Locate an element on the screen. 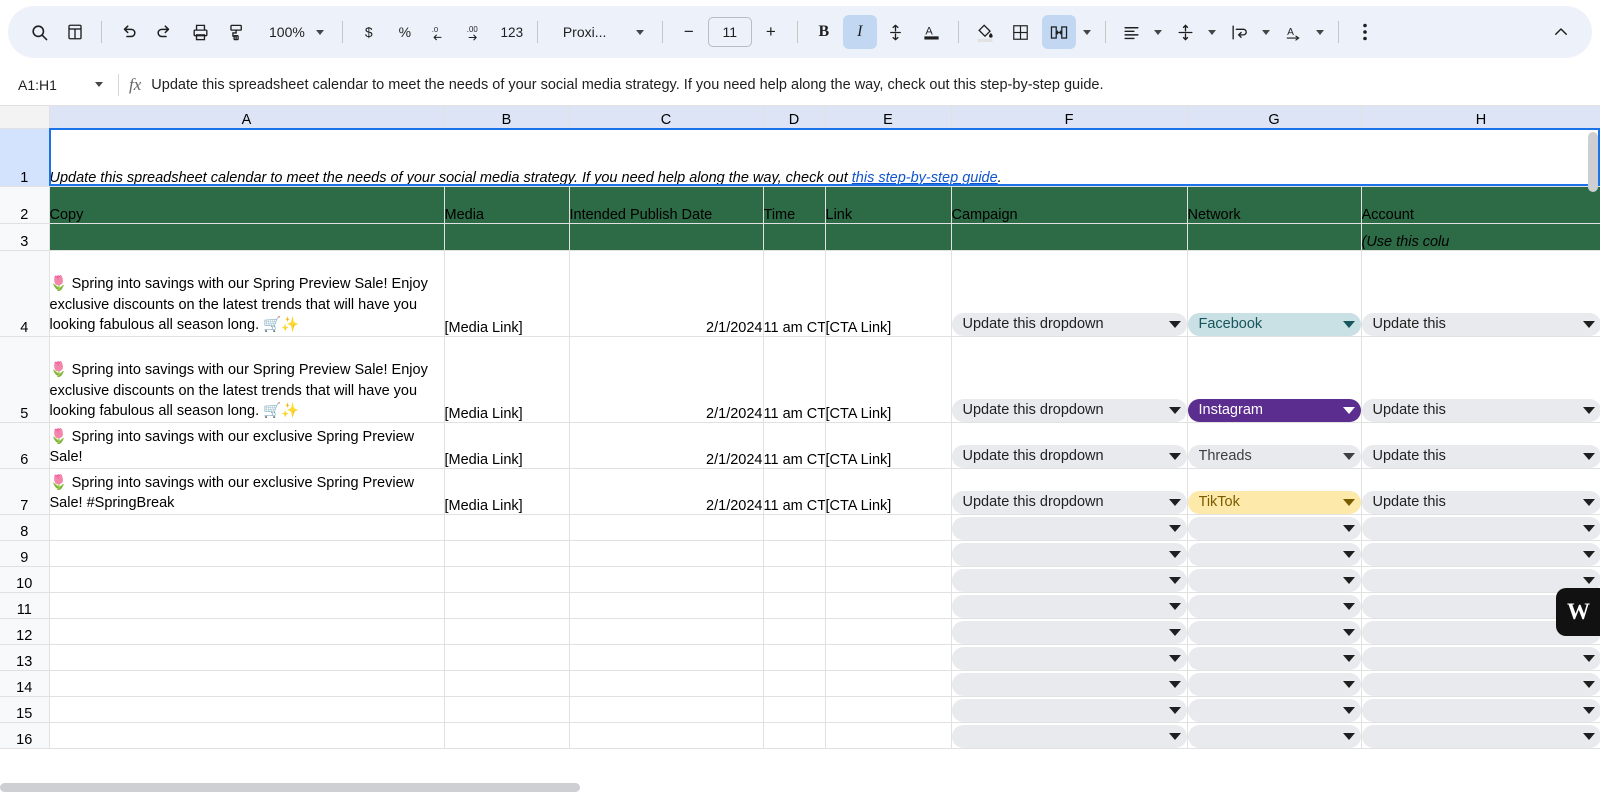 This screenshot has height=792, width=1600. network-dropdown: Facebook is located at coordinates (1273, 323).